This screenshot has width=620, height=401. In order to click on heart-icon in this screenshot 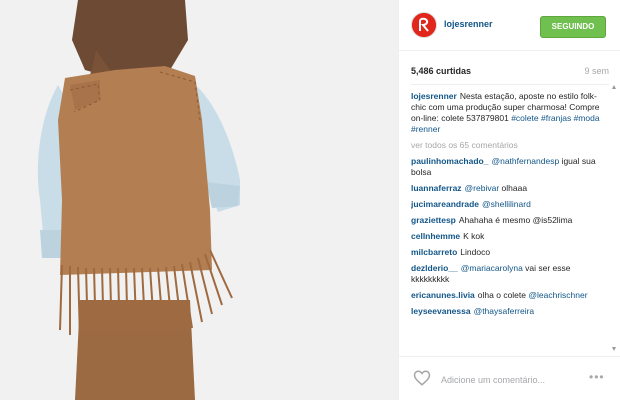, I will do `click(422, 378)`.